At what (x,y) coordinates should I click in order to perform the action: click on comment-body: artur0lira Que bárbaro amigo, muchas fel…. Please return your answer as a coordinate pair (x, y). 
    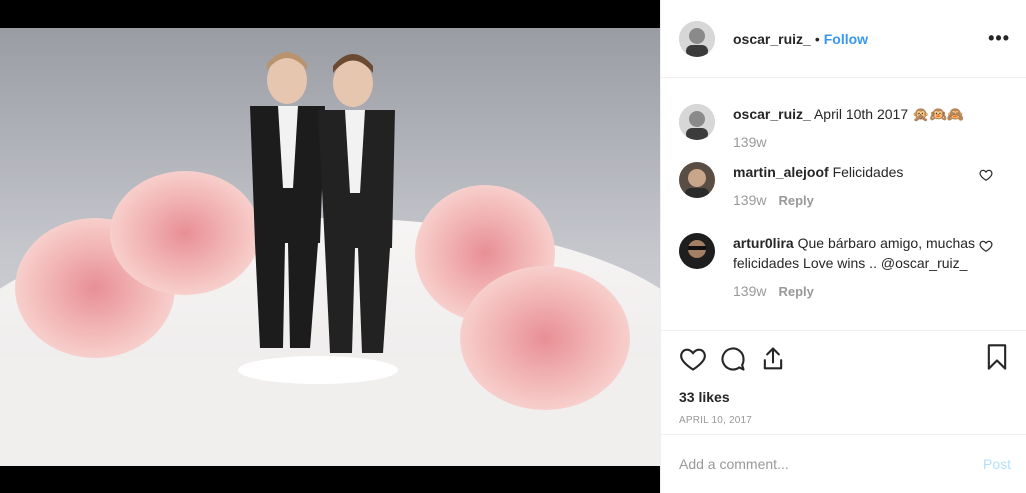
    Looking at the image, I should click on (858, 267).